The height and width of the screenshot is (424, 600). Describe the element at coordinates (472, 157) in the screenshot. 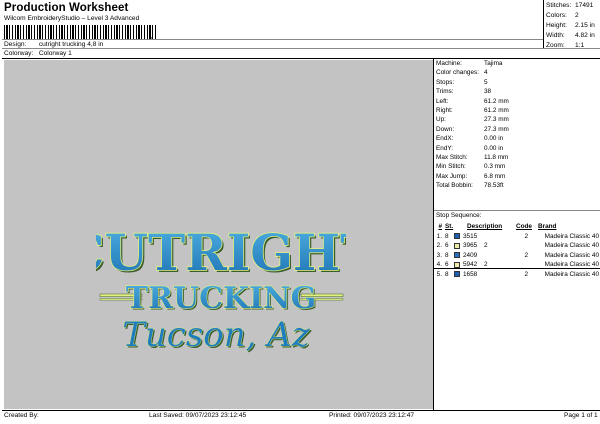

I see `detail-row: Max Stitch: 11.8 mm` at that location.